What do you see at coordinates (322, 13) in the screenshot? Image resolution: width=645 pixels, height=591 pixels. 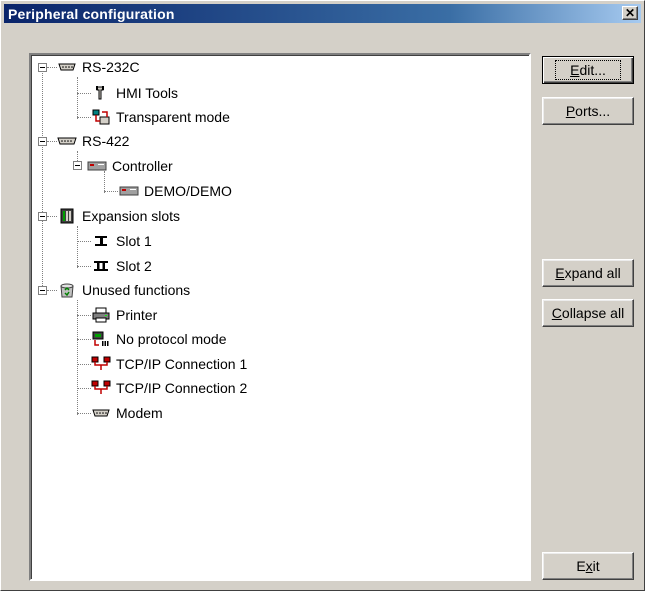 I see `title-bar: Peripheral configuration ✕` at bounding box center [322, 13].